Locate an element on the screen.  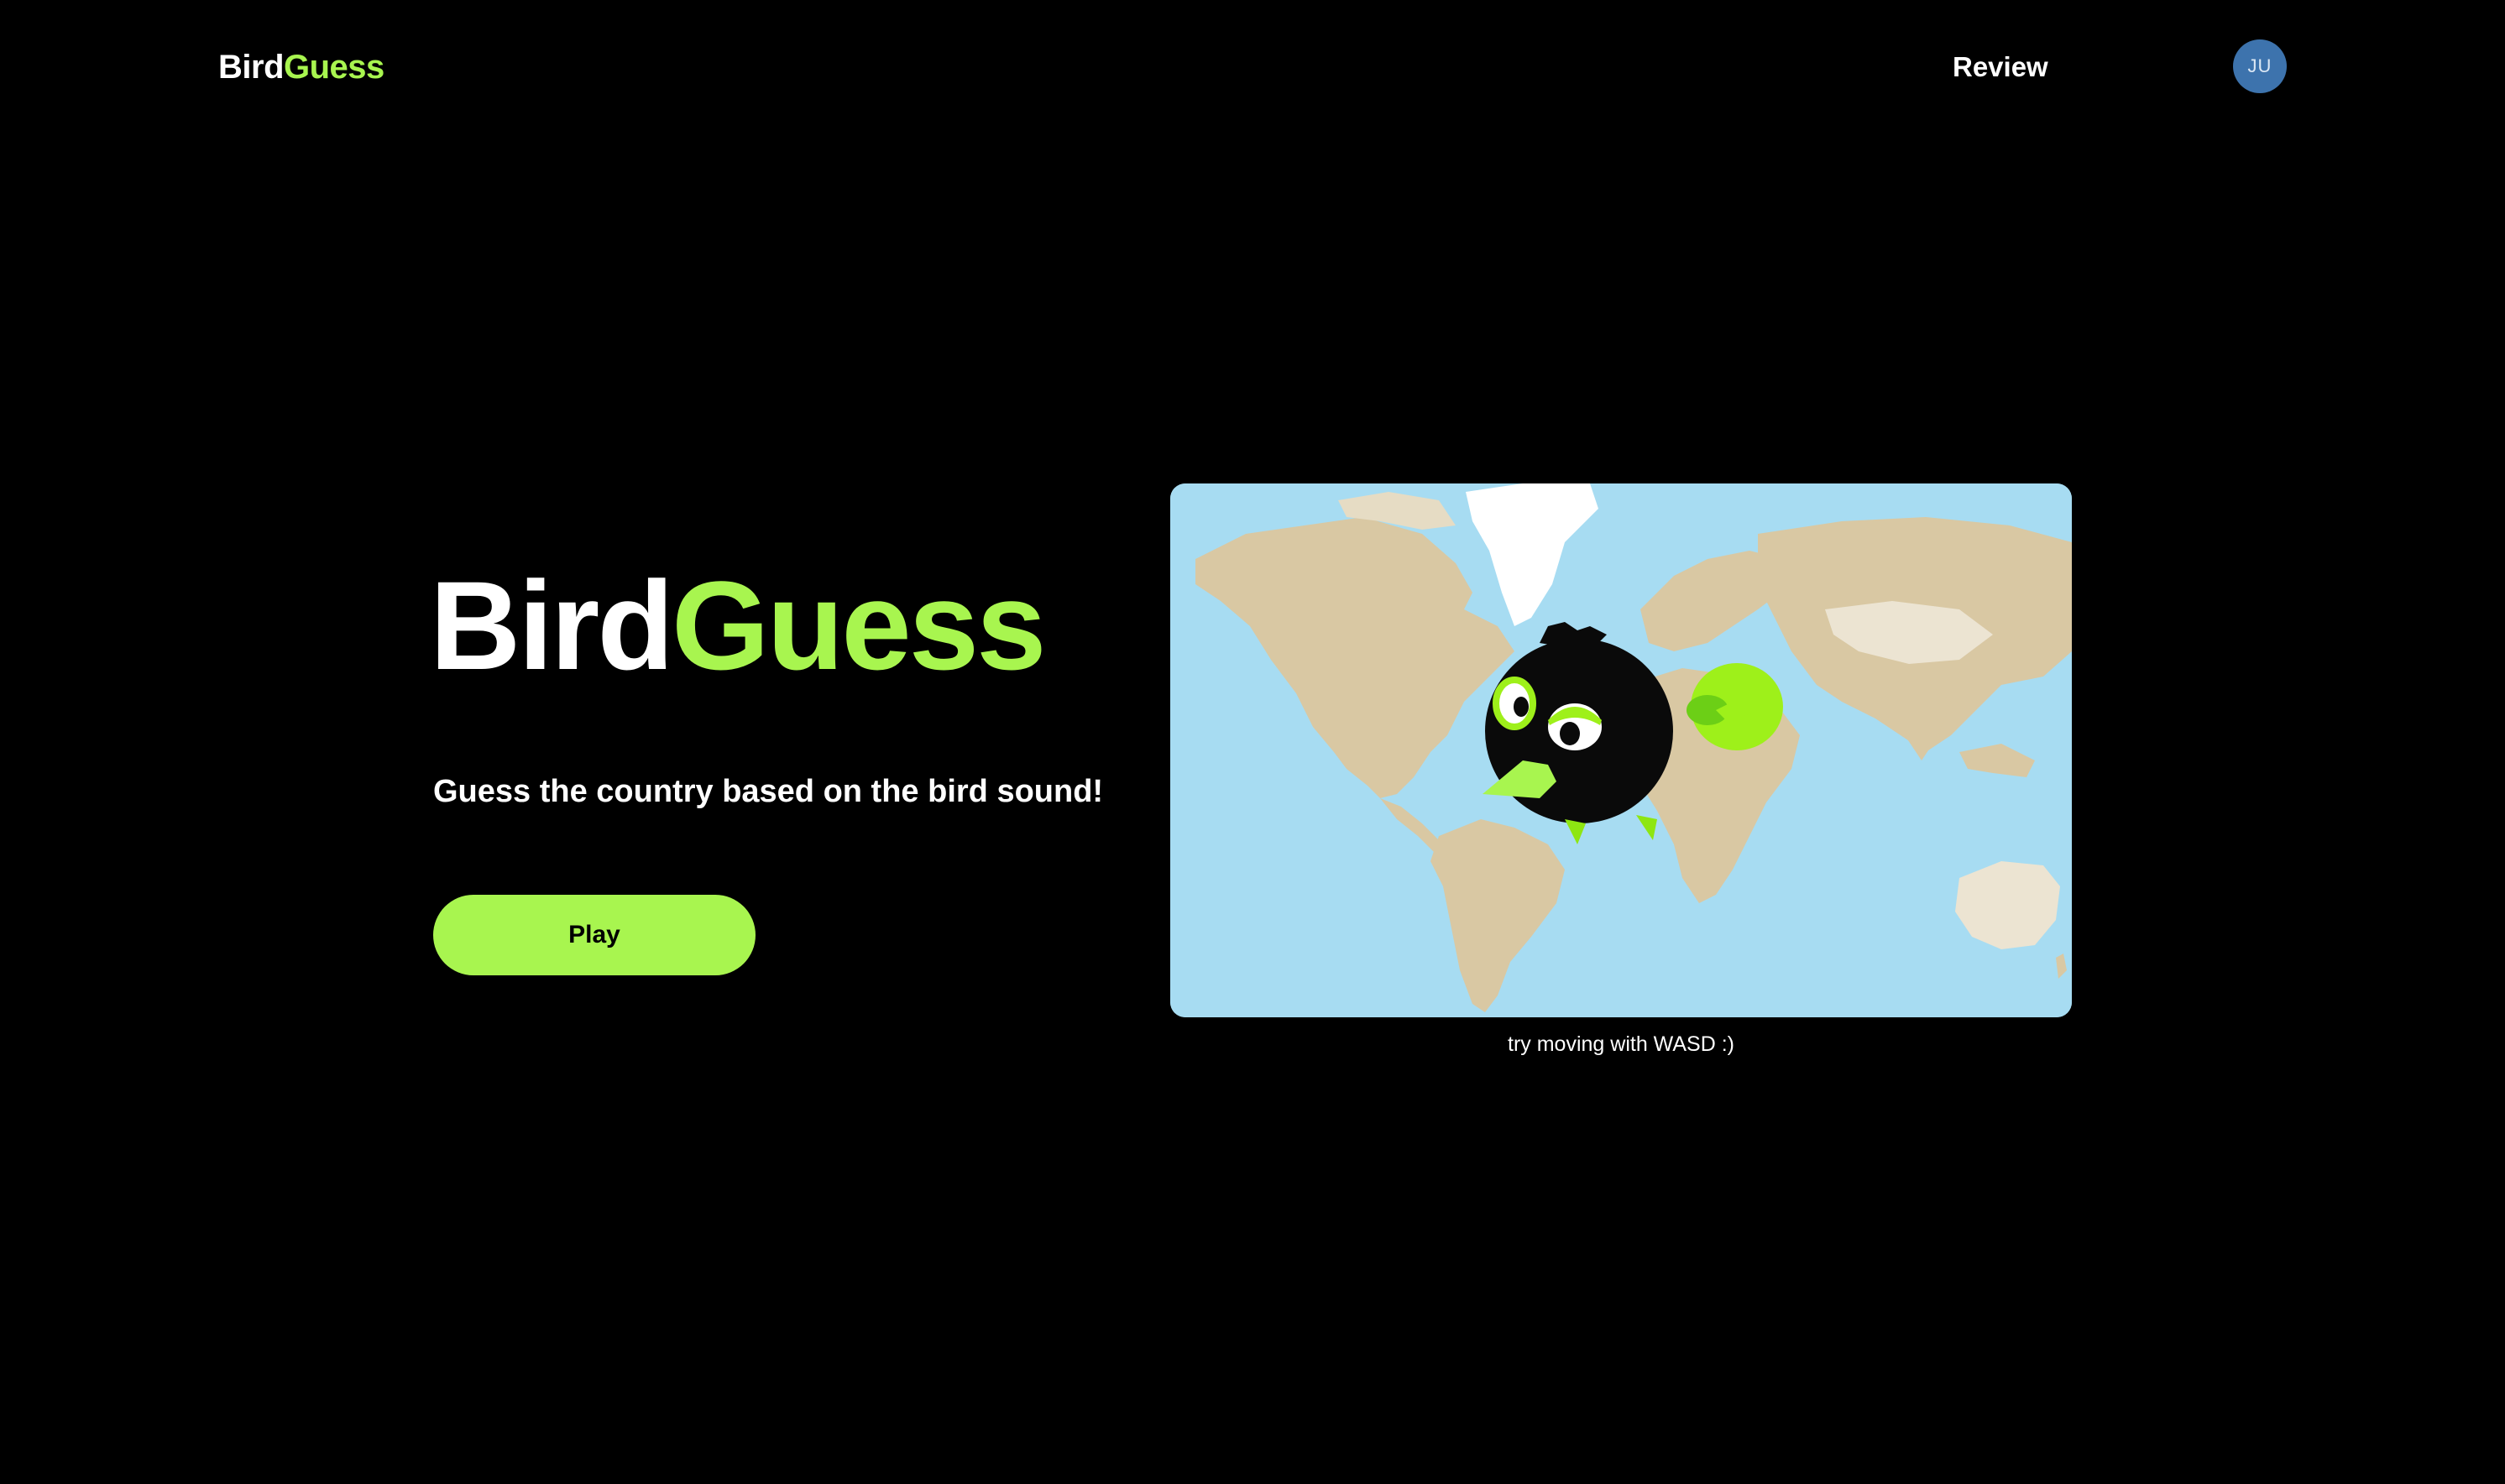
logo-text-bird: Bird is located at coordinates (251, 67).